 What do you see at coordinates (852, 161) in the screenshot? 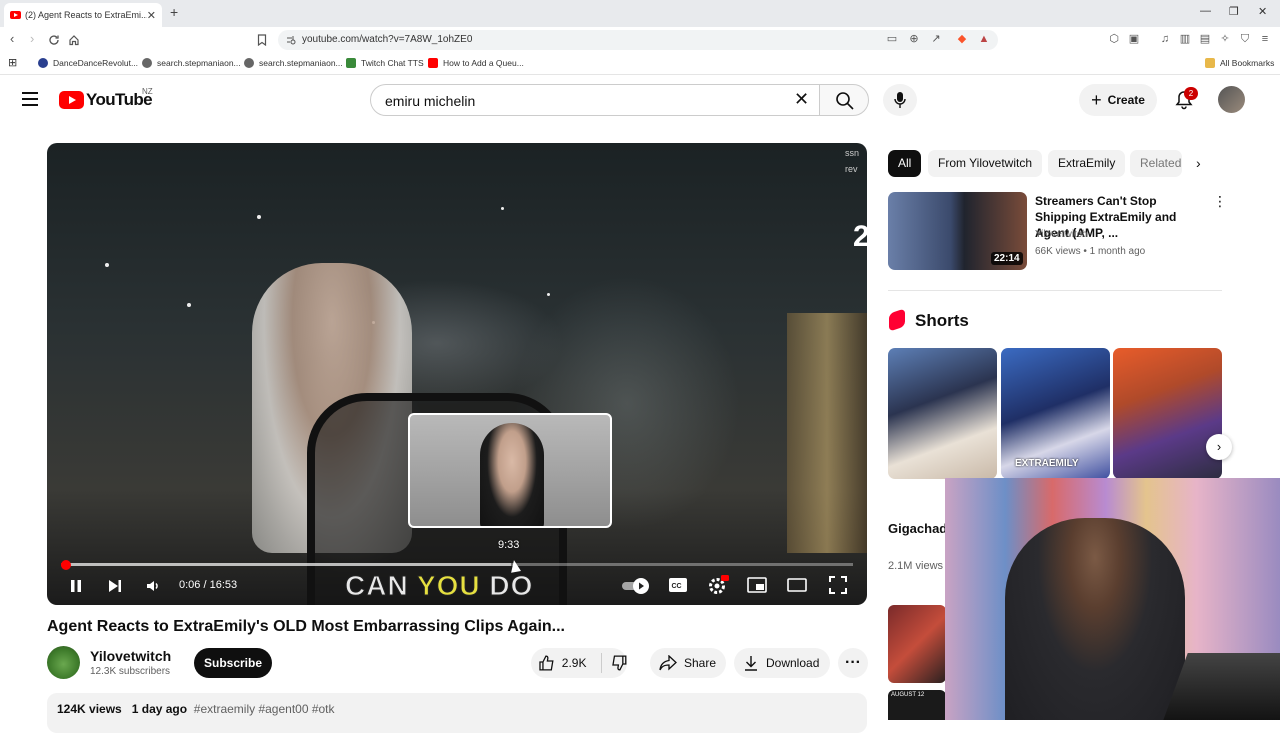
I see `stream-overlay-text: ssn rev` at bounding box center [852, 161].